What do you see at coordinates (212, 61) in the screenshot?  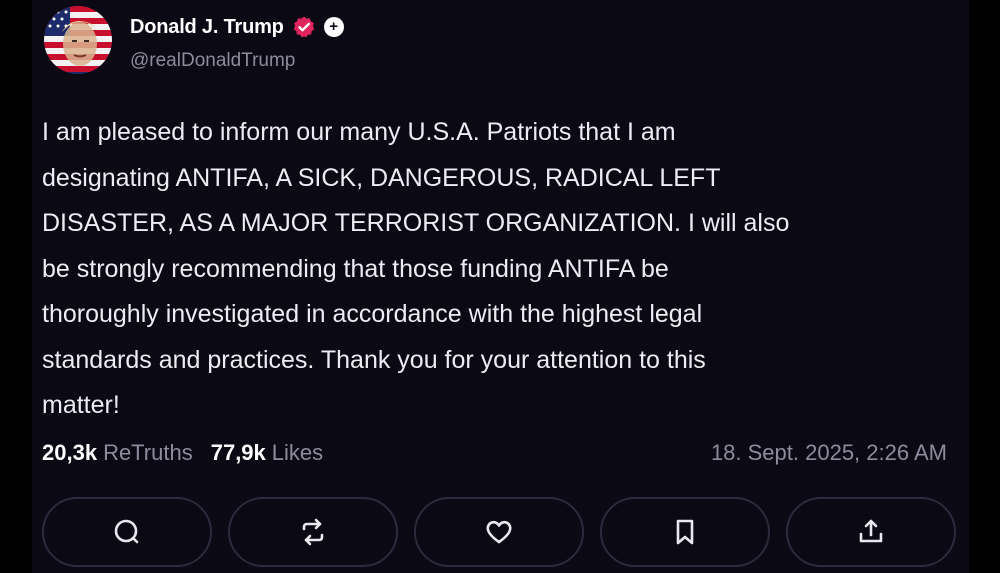 I see `author-handle: @realDonaldTrump` at bounding box center [212, 61].